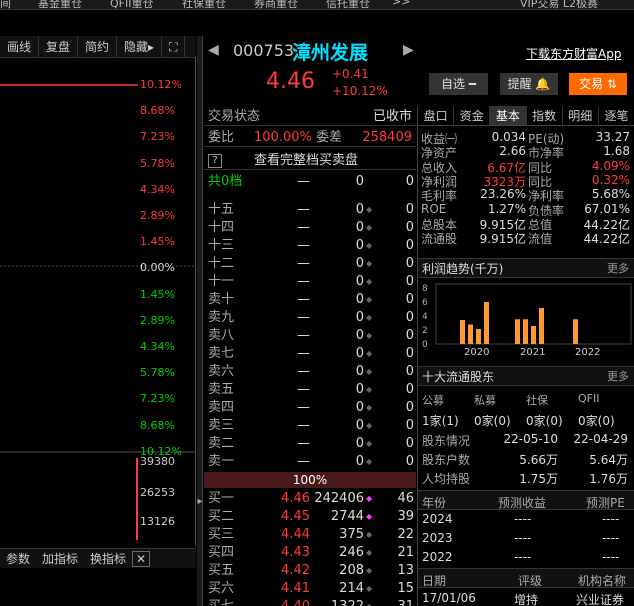 This screenshot has height=606, width=634. What do you see at coordinates (276, 4) in the screenshot?
I see `nav-item: 券商重仓` at bounding box center [276, 4].